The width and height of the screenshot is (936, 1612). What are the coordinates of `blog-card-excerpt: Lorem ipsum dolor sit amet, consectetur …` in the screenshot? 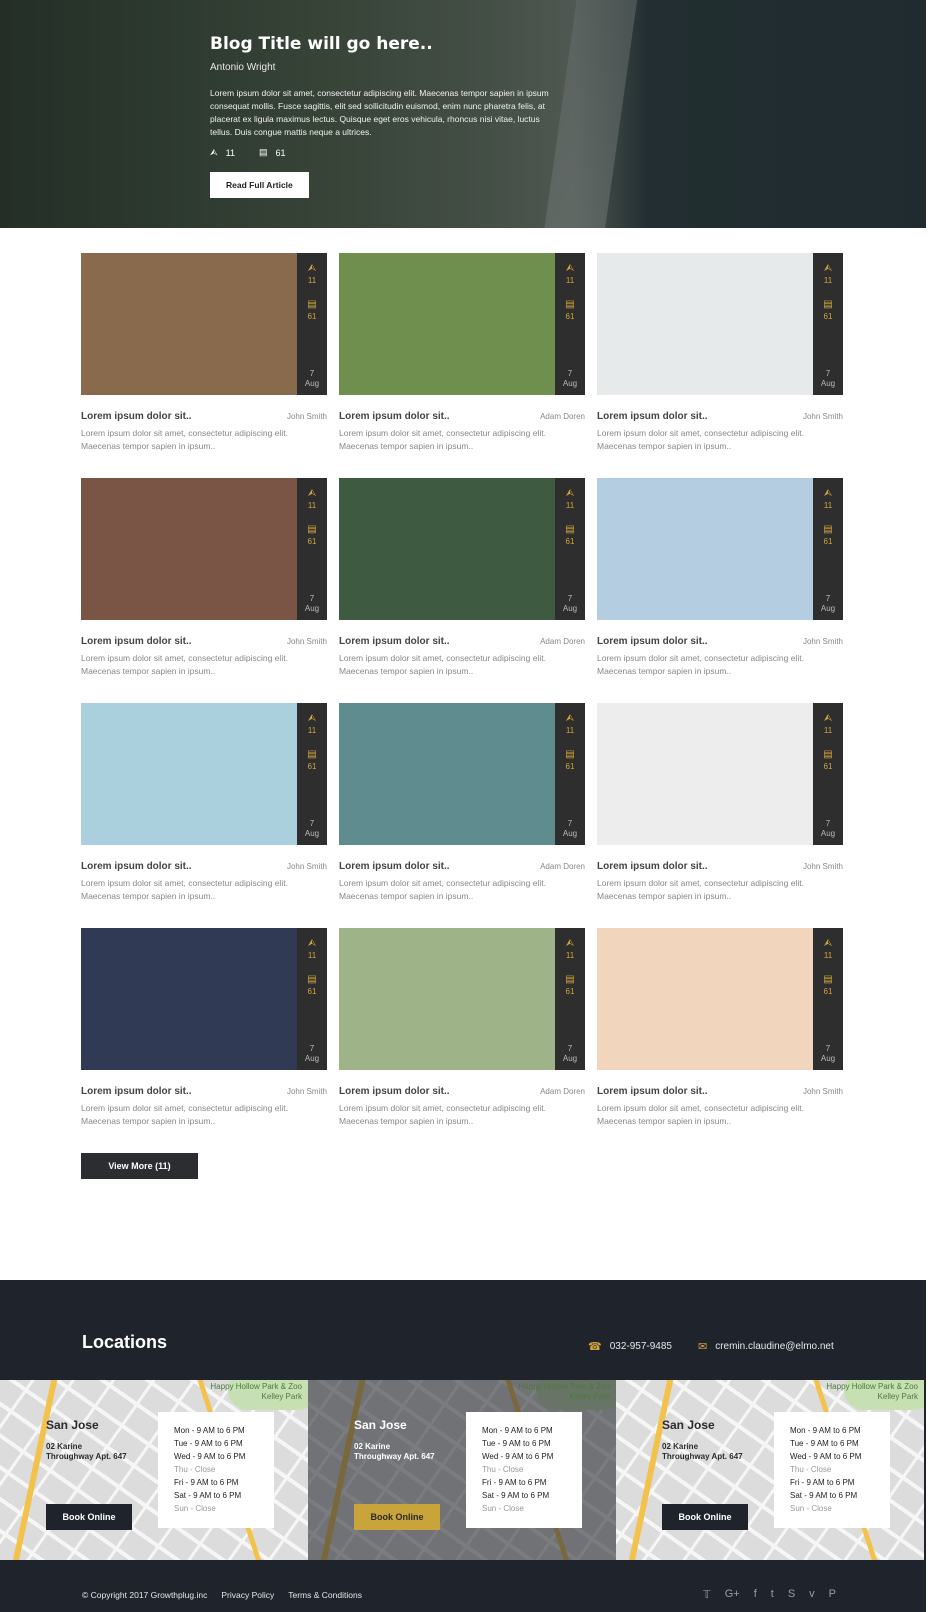 It's located at (184, 1114).